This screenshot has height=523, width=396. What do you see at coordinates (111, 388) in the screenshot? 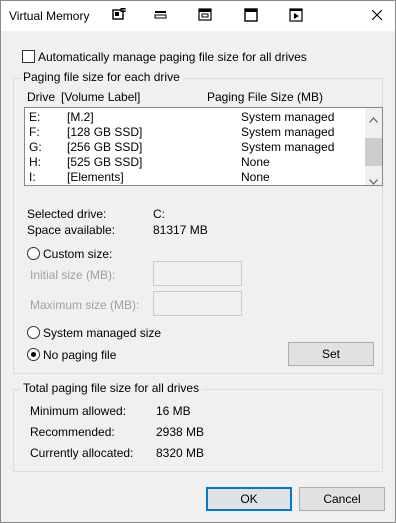
I see `totals-group-title: Total paging file size for all drives` at bounding box center [111, 388].